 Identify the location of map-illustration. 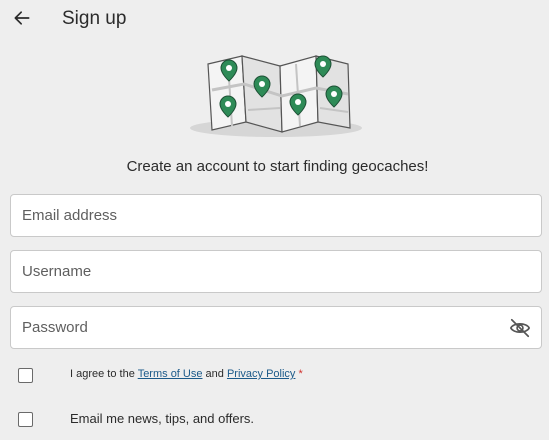
(278, 95).